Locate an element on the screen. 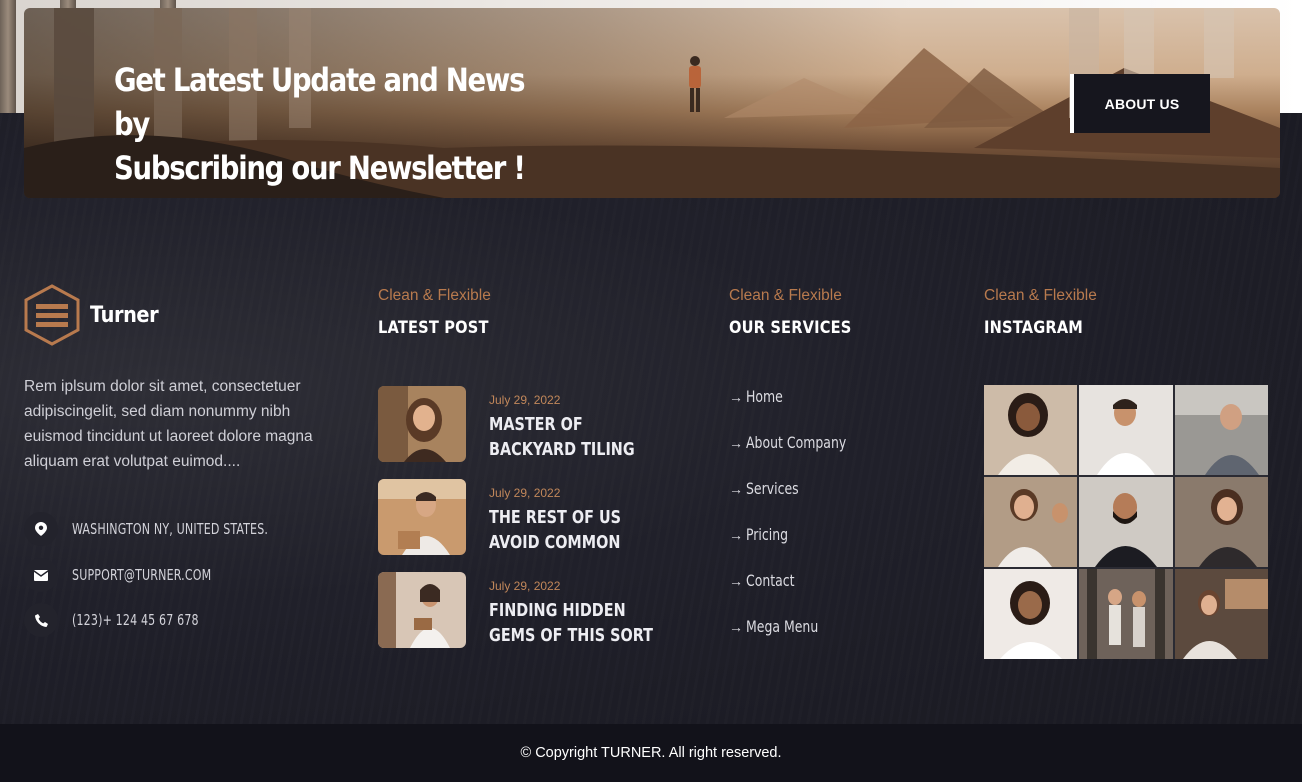 The height and width of the screenshot is (782, 1302). service-link-contact: → Contact is located at coordinates (768, 580).